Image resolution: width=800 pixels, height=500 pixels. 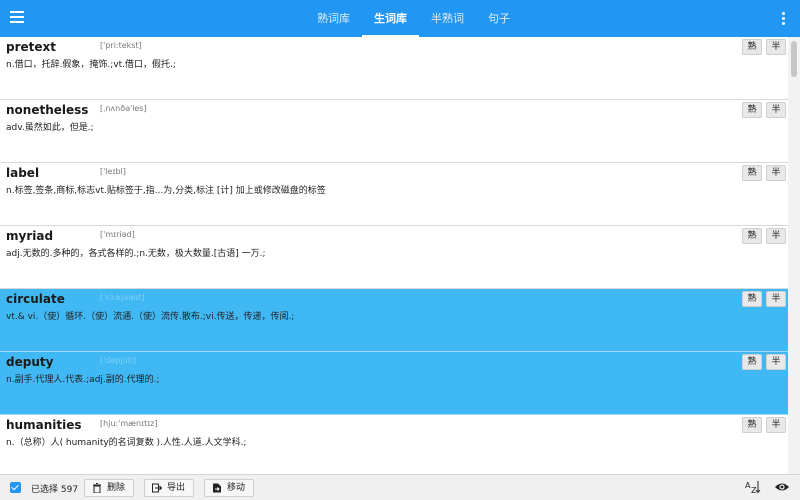 What do you see at coordinates (176, 488) in the screenshot?
I see `export-label: 导出` at bounding box center [176, 488].